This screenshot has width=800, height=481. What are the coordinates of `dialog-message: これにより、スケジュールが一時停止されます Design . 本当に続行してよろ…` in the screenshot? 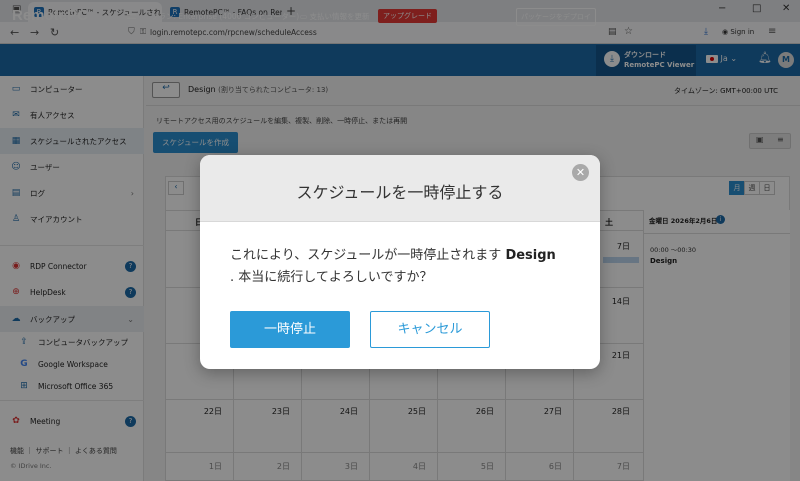 It's located at (405, 267).